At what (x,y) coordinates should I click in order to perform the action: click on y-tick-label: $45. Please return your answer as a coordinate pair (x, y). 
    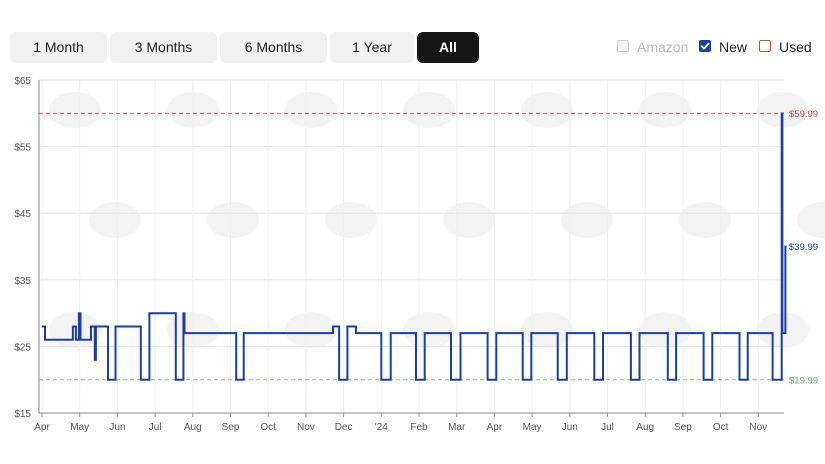
    Looking at the image, I should click on (22, 214).